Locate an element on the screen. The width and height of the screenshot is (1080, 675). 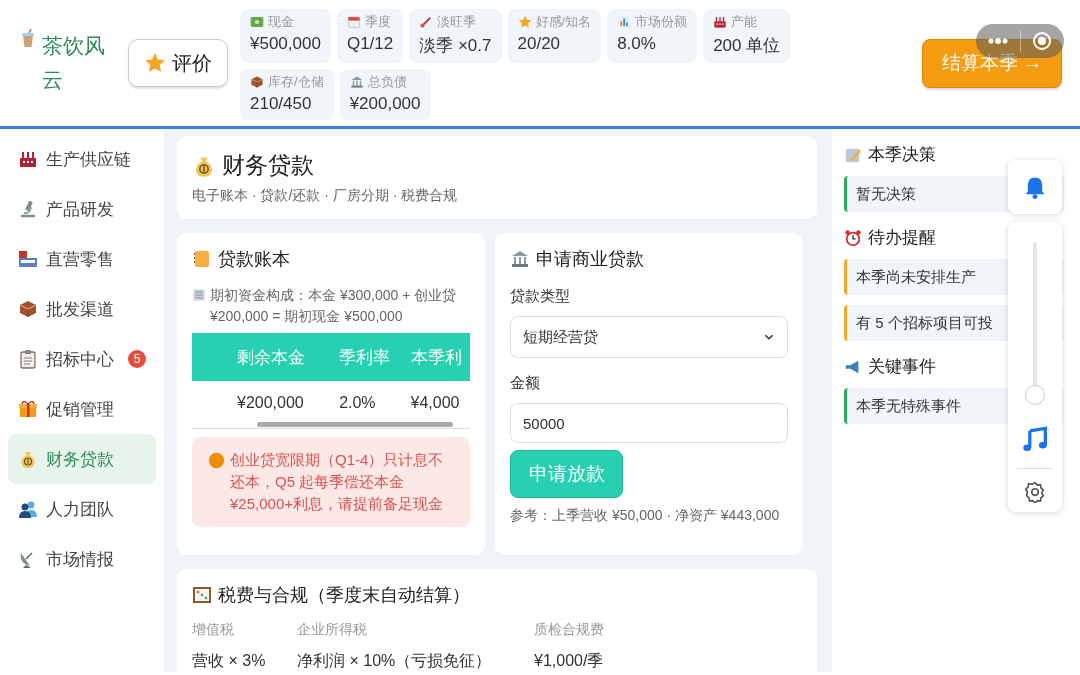
card-title: 贷款账本 is located at coordinates (254, 259).